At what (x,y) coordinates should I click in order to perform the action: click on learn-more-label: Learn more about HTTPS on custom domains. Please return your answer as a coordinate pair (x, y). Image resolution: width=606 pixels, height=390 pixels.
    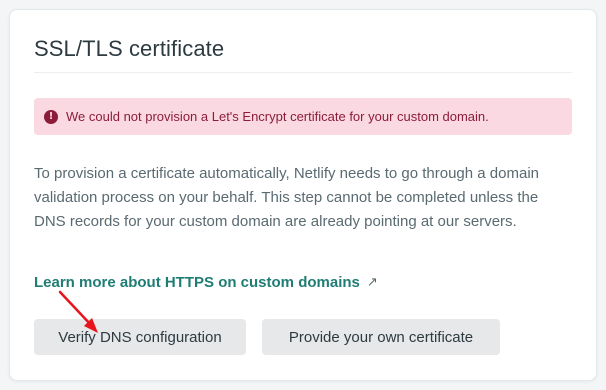
    Looking at the image, I should click on (197, 282).